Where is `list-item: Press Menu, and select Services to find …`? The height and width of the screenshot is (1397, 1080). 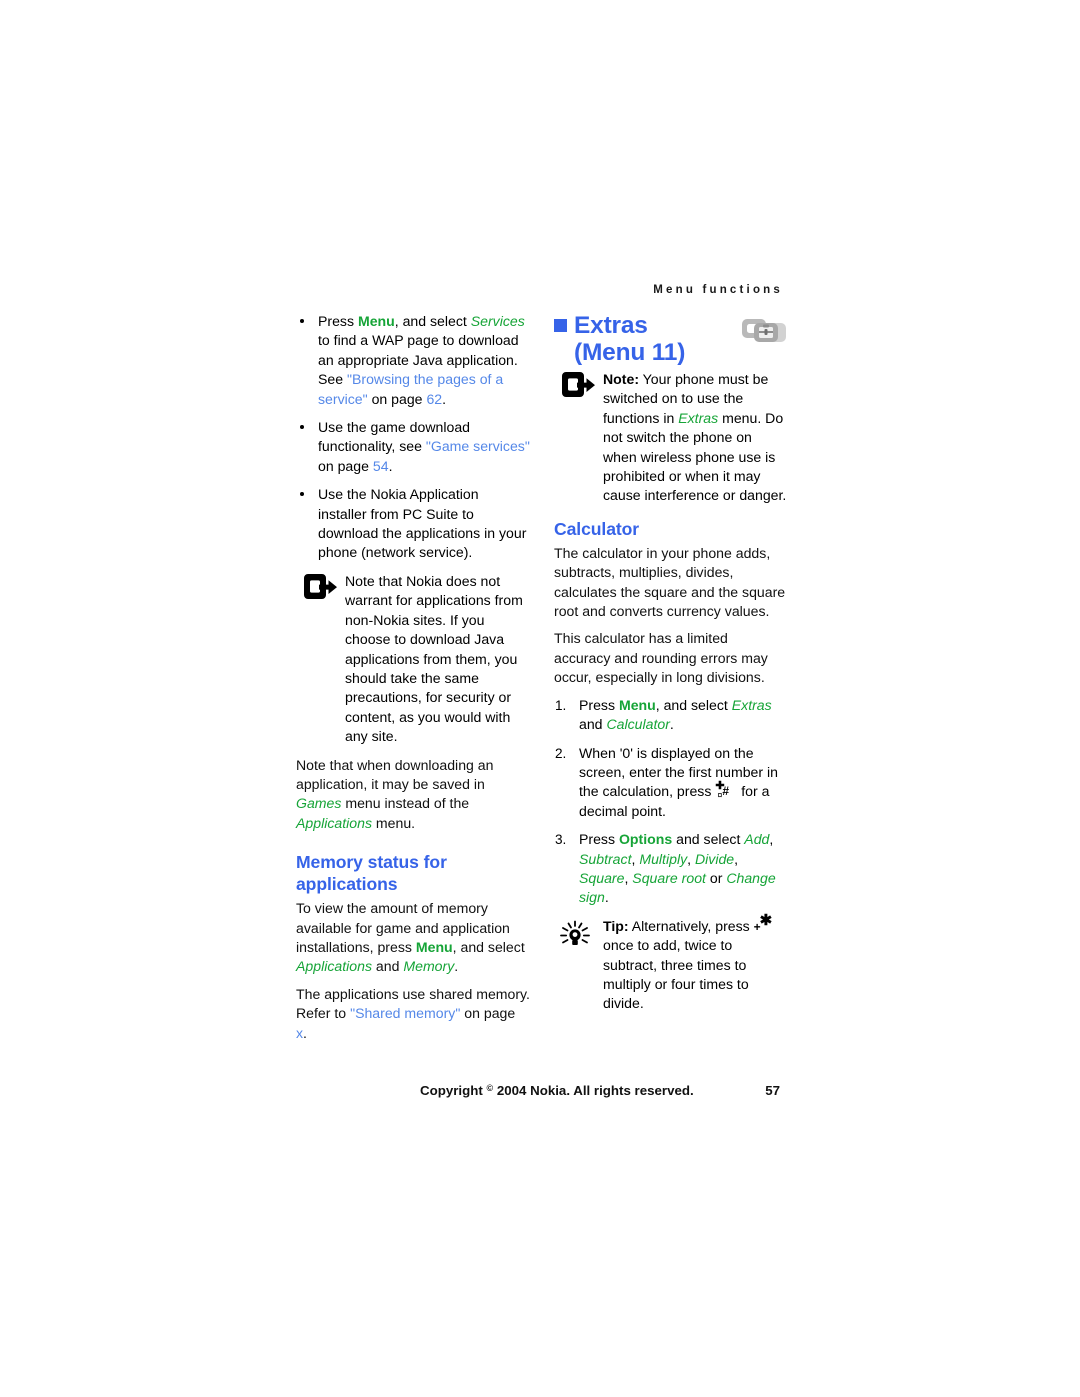
list-item: Press Menu, and select Services to find … is located at coordinates (413, 360).